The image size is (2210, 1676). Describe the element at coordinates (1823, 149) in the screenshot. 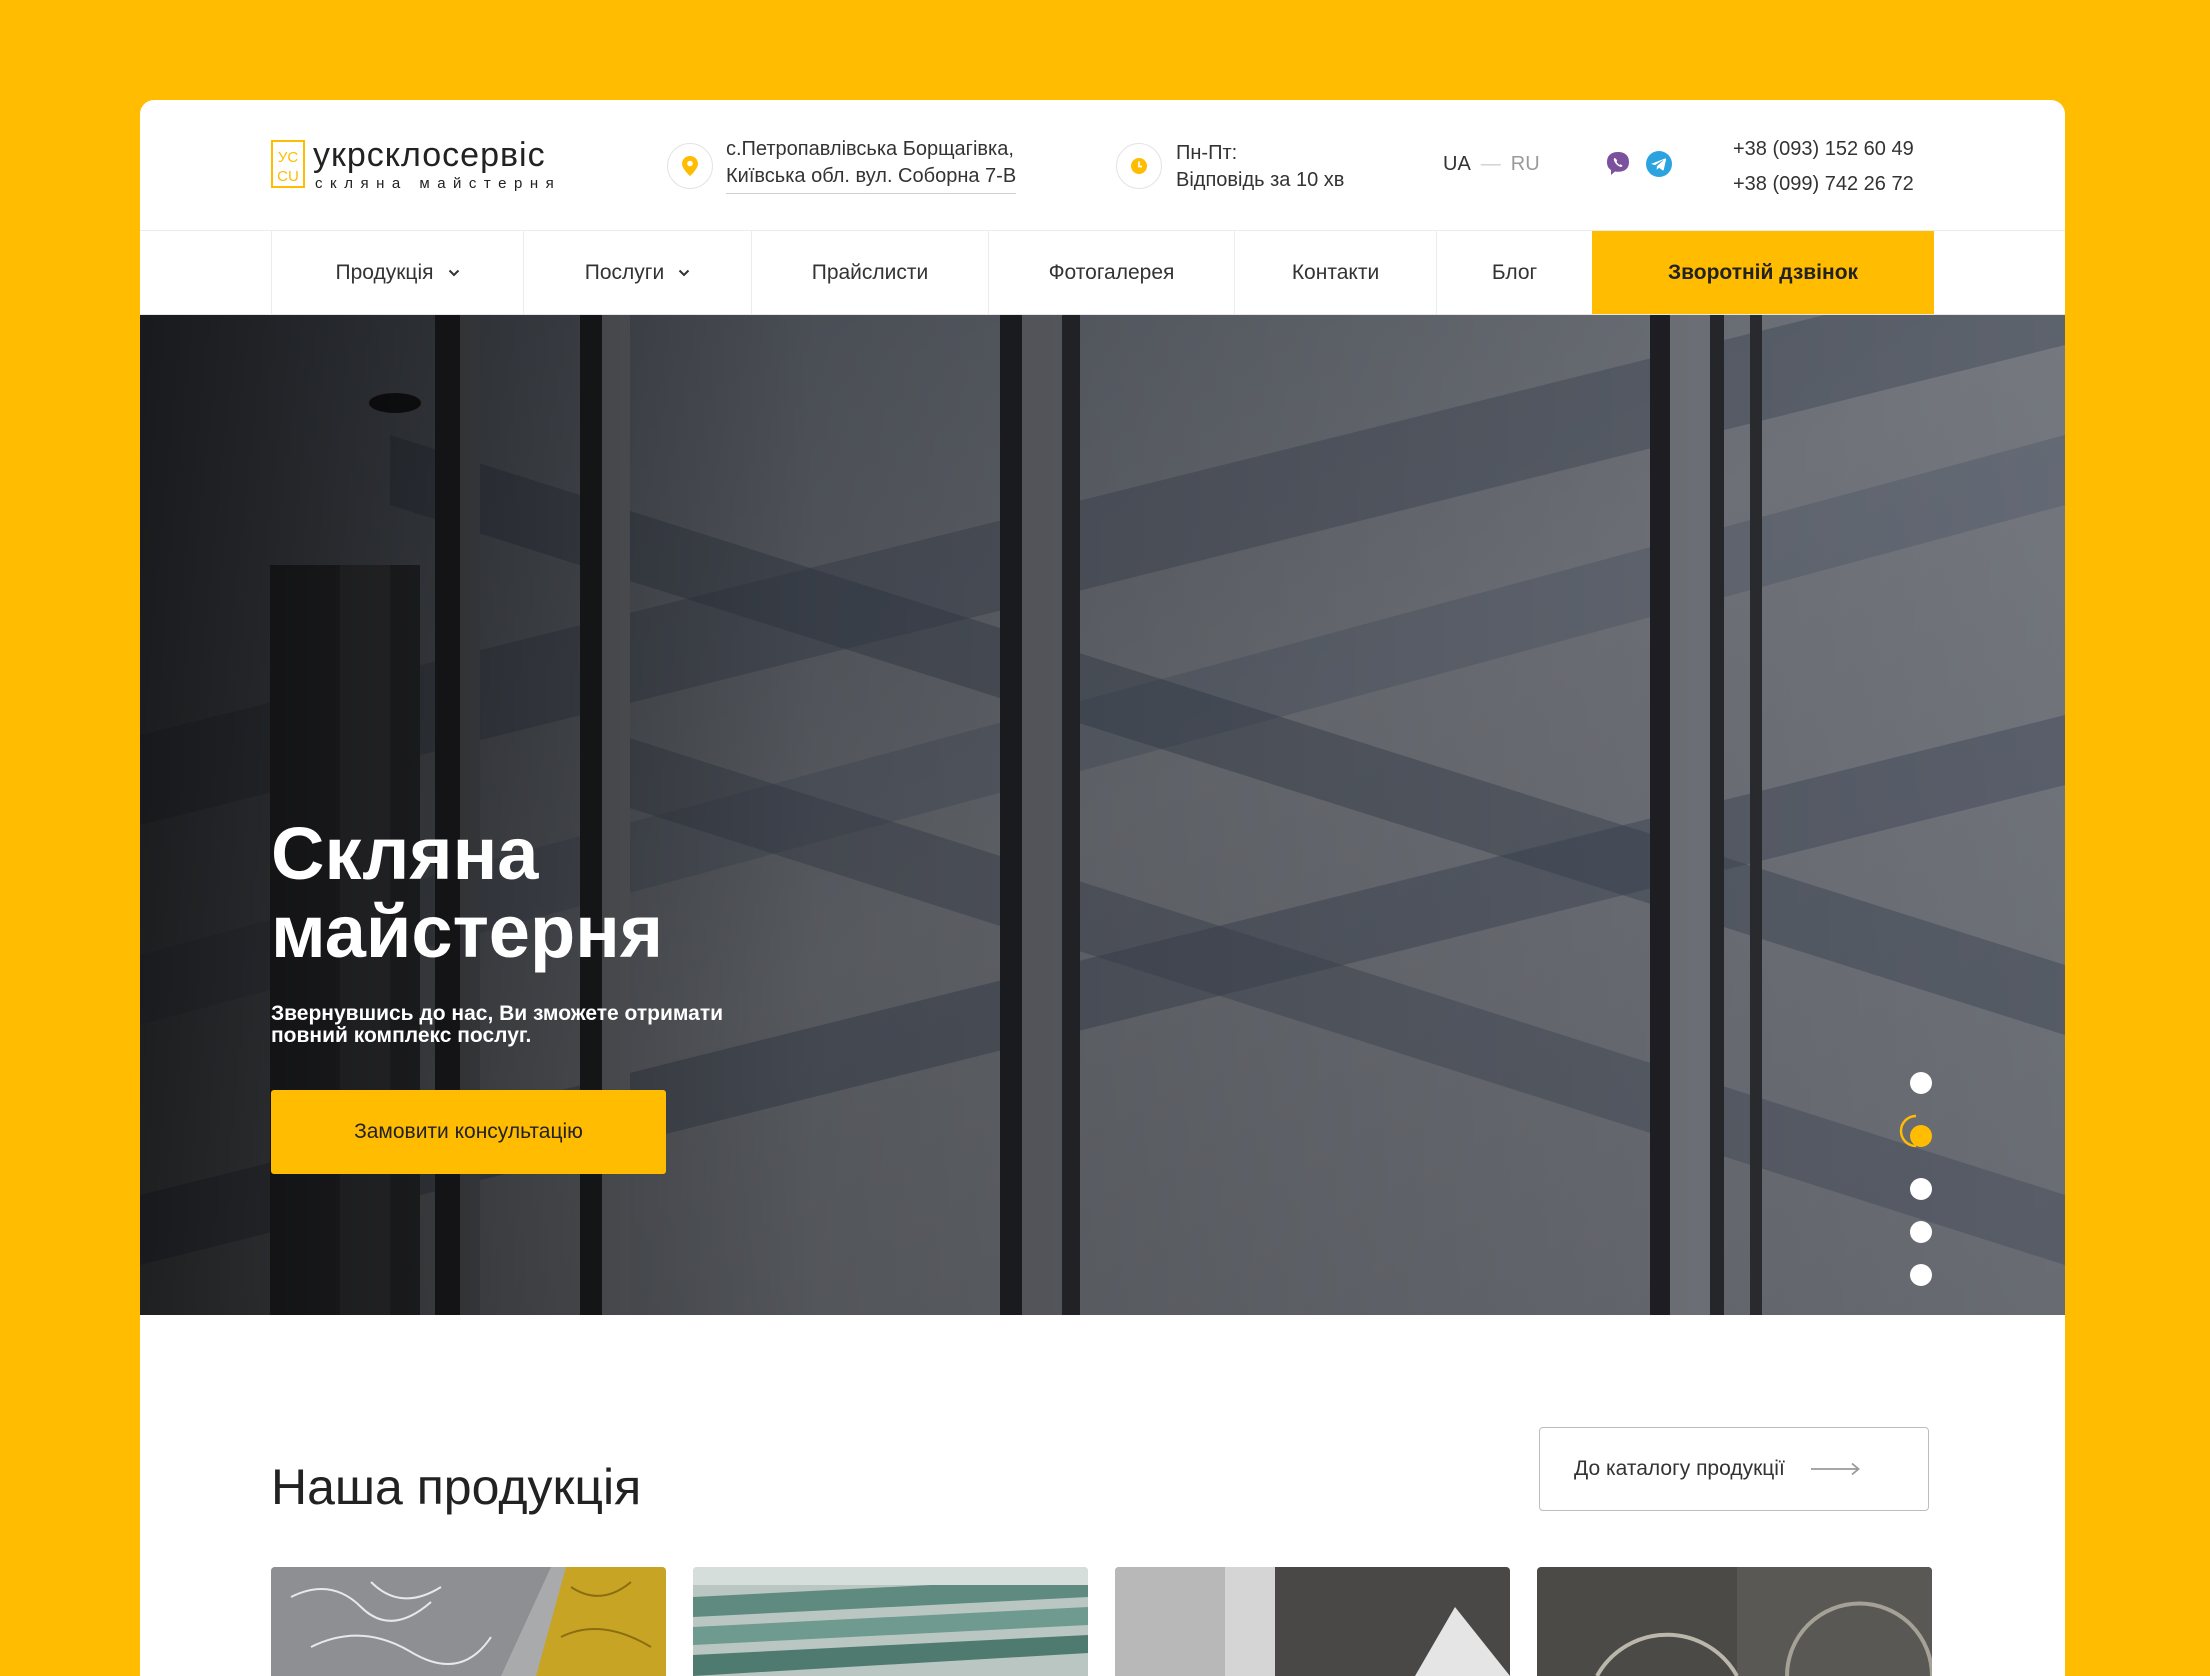

I see `phone-1: +38 (093) 152 60 49` at that location.